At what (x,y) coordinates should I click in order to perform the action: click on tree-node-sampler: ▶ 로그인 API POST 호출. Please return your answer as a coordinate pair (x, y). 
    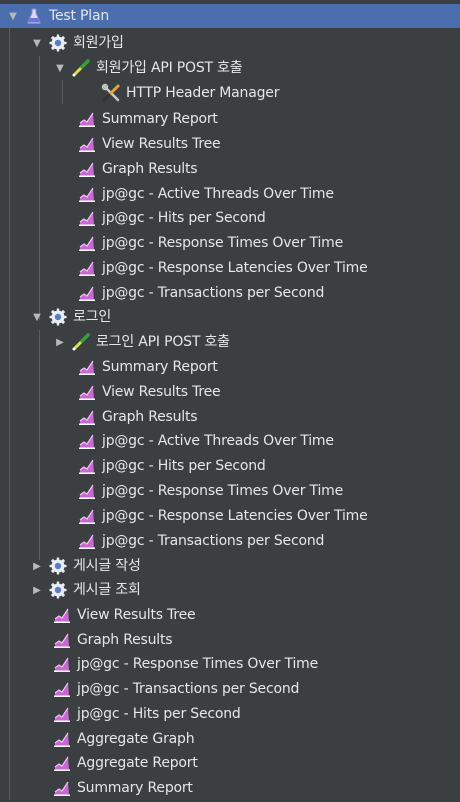
    Looking at the image, I should click on (230, 342).